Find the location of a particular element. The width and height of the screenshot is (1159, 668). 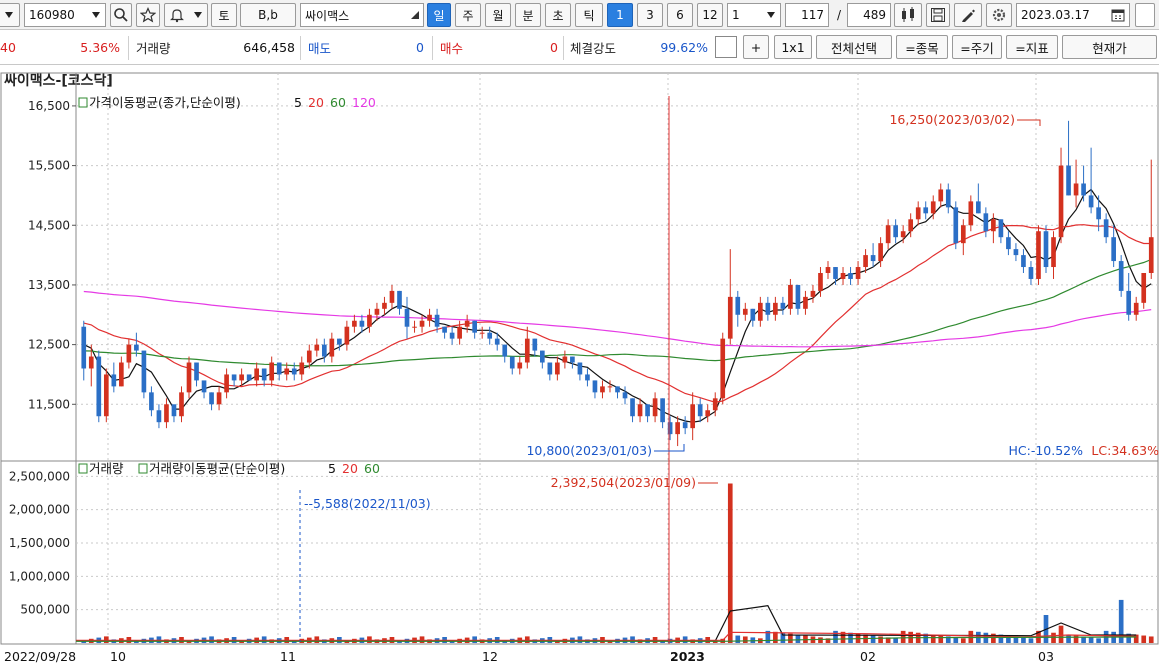

price-tick-label: 14,500 is located at coordinates (49, 225).